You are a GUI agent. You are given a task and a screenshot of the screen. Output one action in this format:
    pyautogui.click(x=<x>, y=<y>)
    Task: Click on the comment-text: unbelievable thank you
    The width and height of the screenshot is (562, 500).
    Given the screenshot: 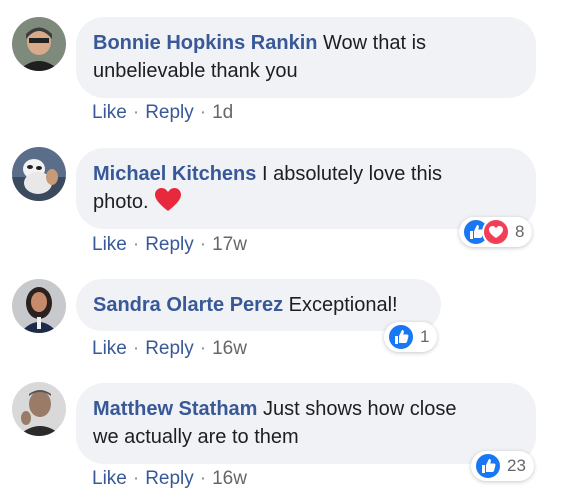 What is the action you would take?
    pyautogui.click(x=195, y=71)
    